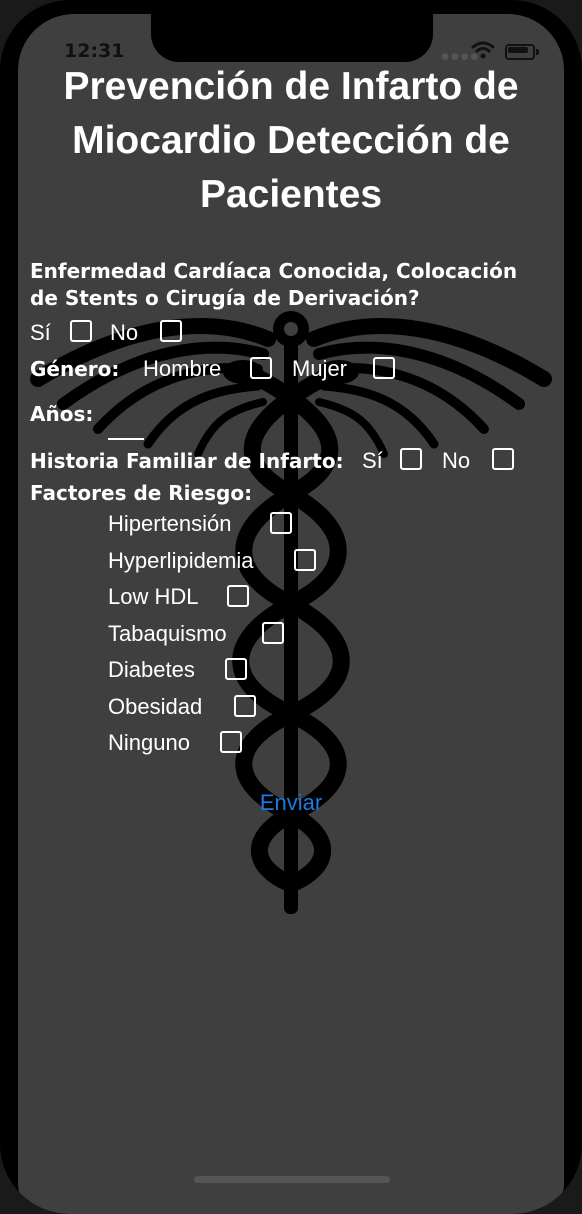 The height and width of the screenshot is (1214, 582). Describe the element at coordinates (155, 706) in the screenshot. I see `risk-obesity-label: Obesidad` at that location.